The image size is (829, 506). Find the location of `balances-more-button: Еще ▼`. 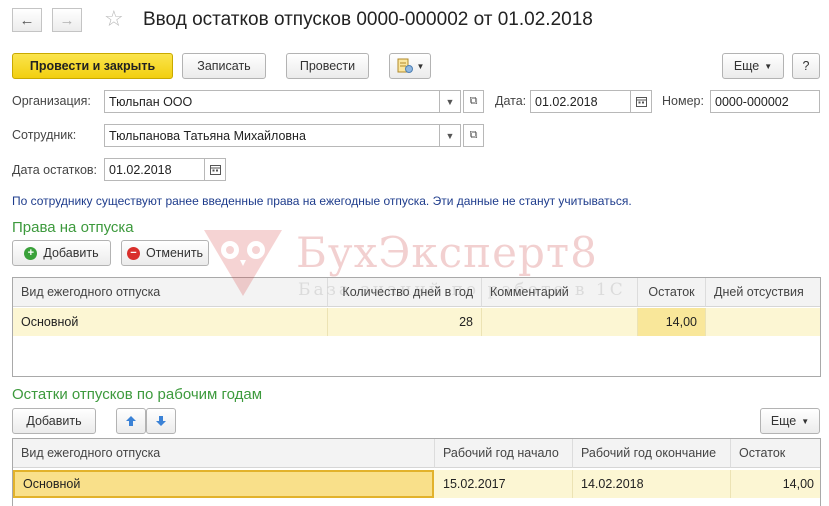

balances-more-button: Еще ▼ is located at coordinates (790, 421).